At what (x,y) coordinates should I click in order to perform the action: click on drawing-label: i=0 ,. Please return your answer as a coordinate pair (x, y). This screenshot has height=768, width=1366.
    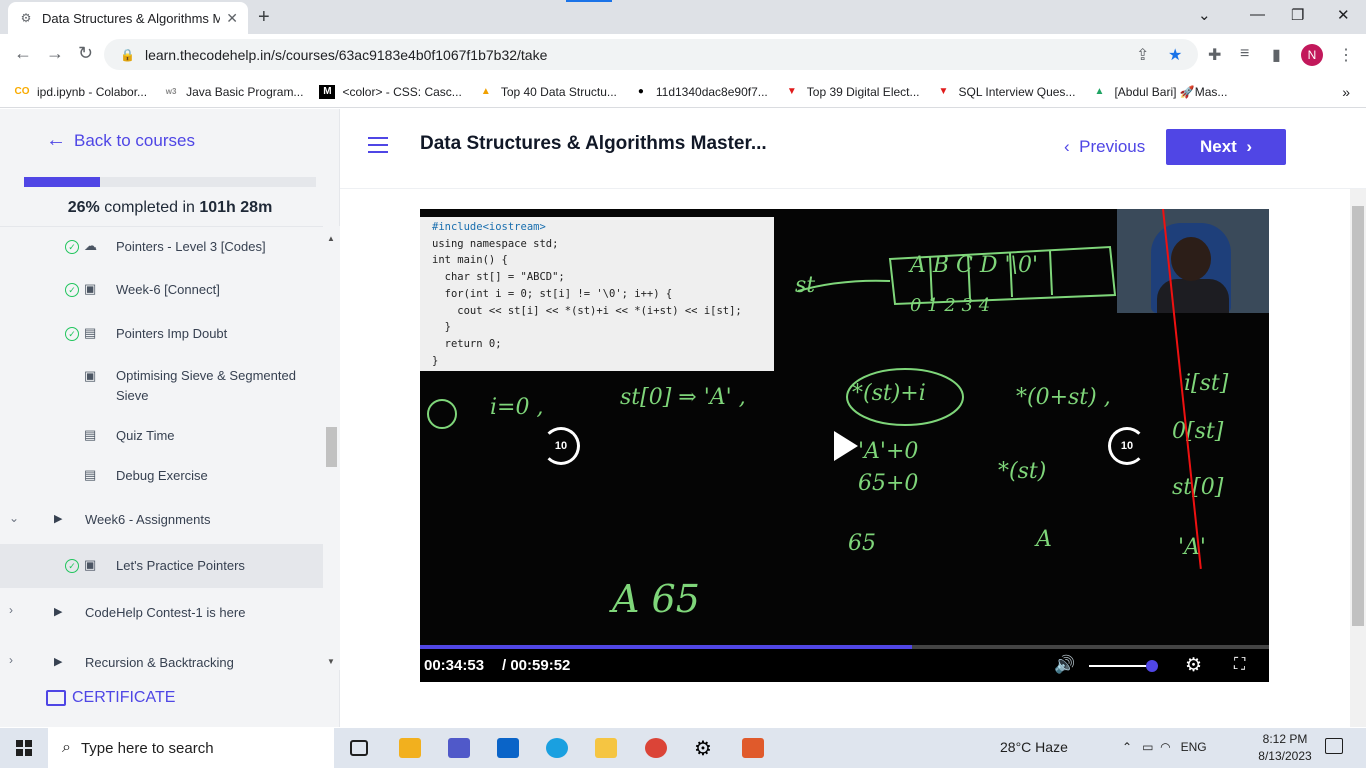
    Looking at the image, I should click on (517, 407).